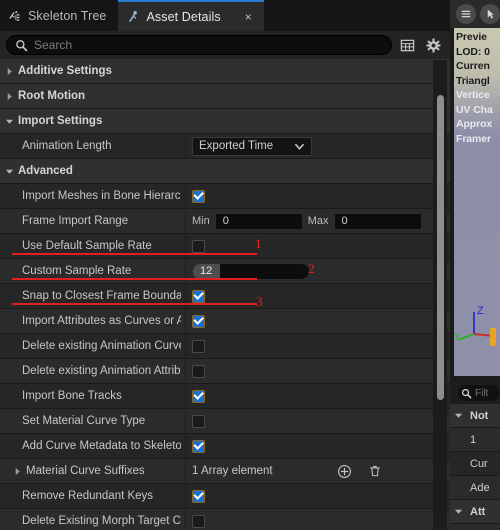  I want to click on trash-icon, so click(374, 471).